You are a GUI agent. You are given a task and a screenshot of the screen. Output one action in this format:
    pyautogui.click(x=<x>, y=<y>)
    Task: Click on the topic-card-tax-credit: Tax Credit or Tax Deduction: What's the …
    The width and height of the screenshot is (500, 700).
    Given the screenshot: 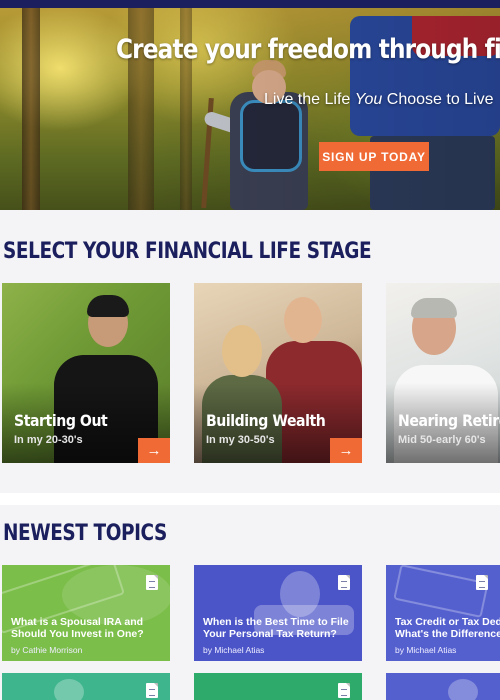 What is the action you would take?
    pyautogui.click(x=443, y=613)
    